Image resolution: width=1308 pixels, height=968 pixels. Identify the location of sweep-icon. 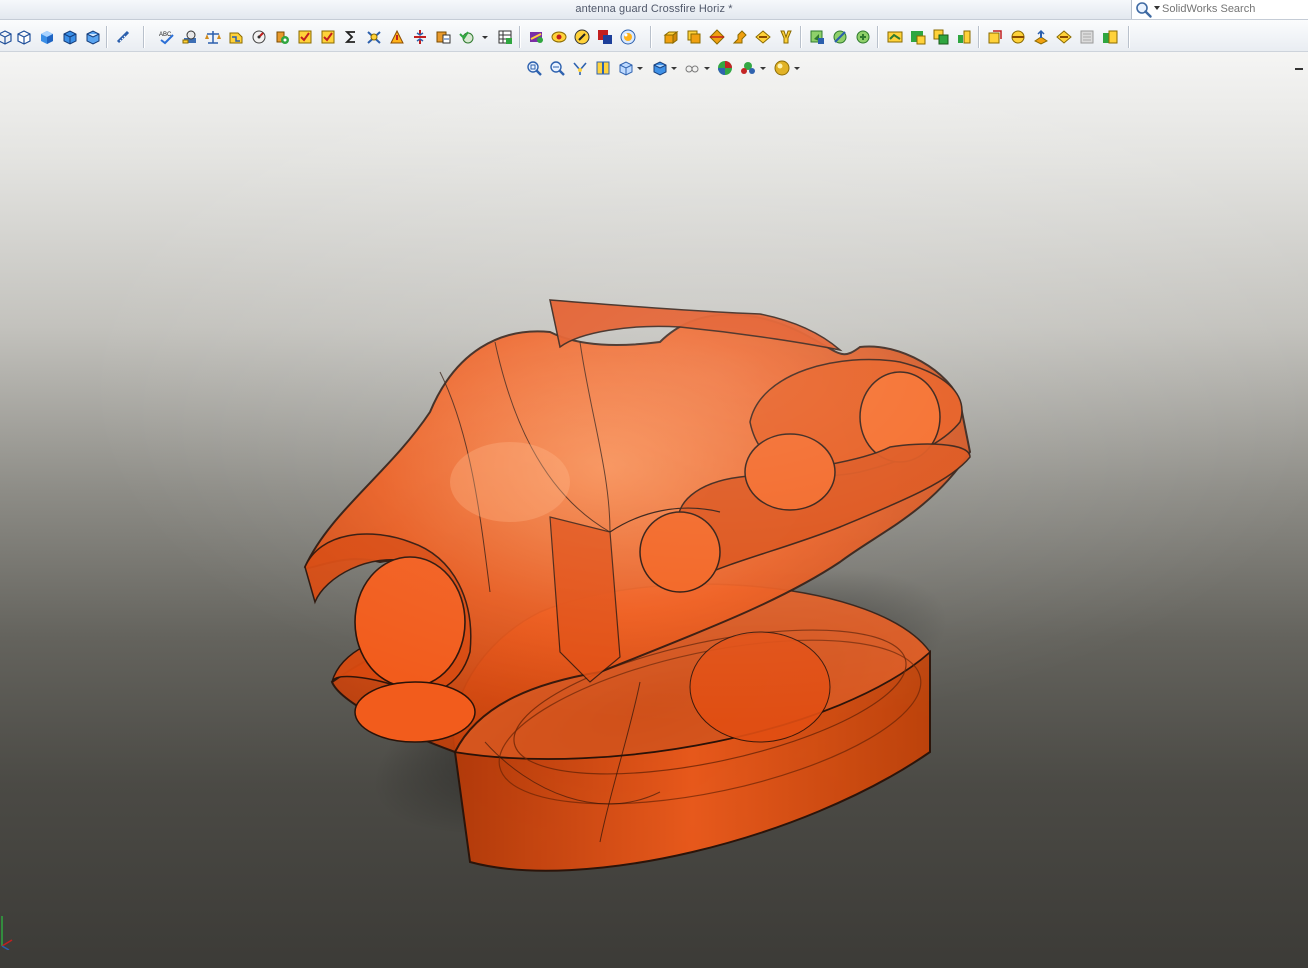
(717, 37).